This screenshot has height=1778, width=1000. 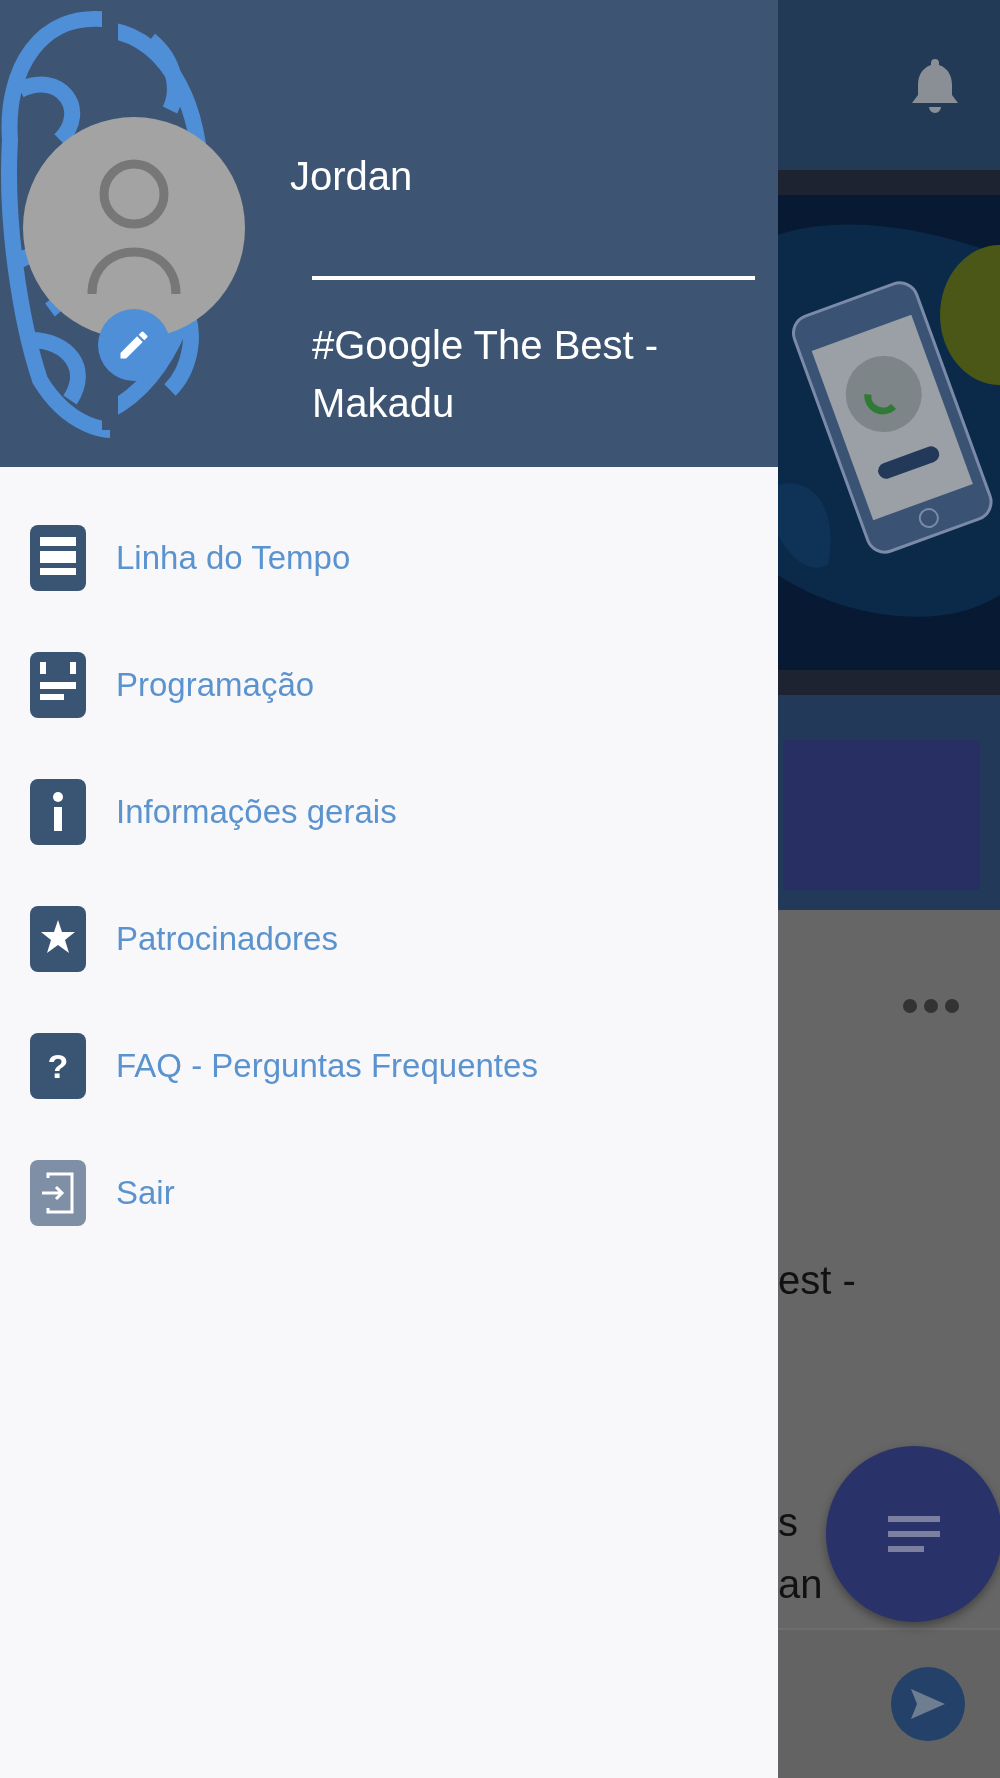 What do you see at coordinates (58, 1065) in the screenshot?
I see `help-icon: ?` at bounding box center [58, 1065].